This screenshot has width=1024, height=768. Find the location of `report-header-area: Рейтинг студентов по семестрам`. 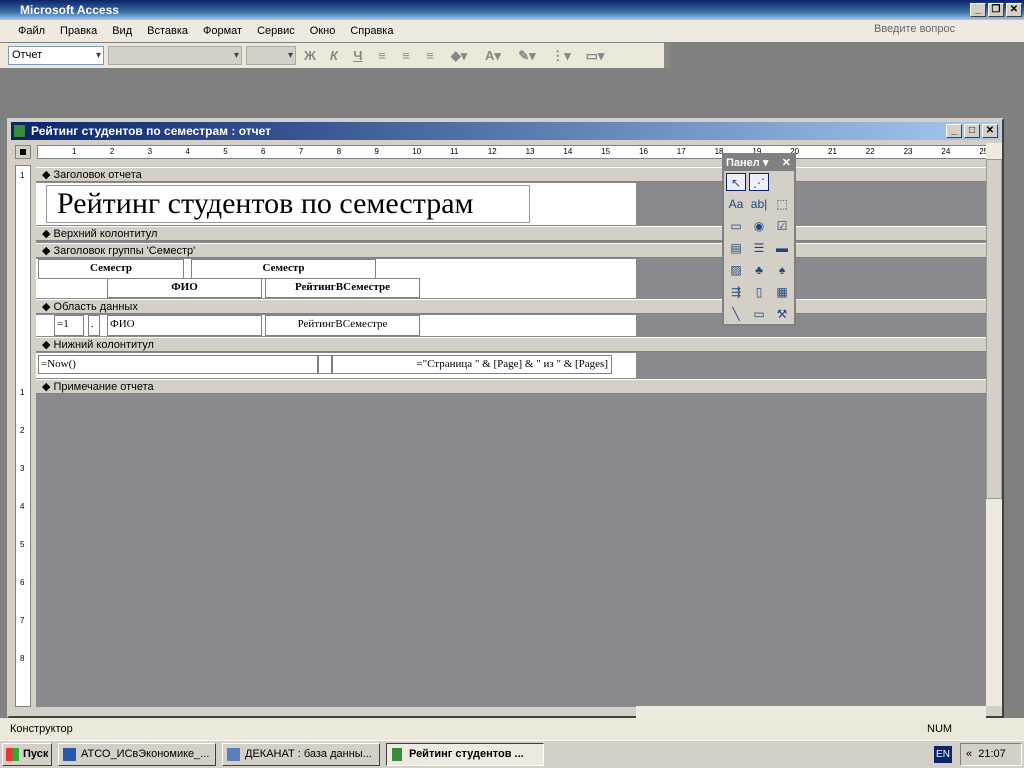

report-header-area: Рейтинг студентов по семестрам is located at coordinates (336, 204).